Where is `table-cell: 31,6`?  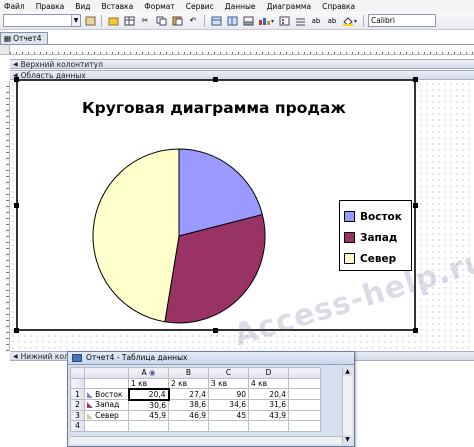
table-cell: 31,6 is located at coordinates (268, 405).